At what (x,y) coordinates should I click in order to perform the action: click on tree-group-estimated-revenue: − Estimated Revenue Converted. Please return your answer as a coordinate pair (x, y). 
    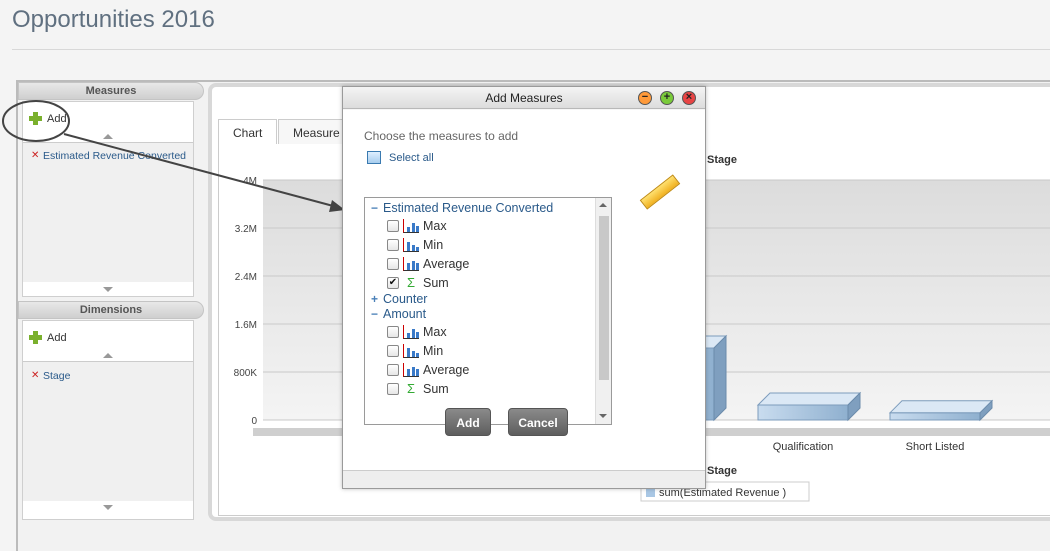
    Looking at the image, I should click on (480, 208).